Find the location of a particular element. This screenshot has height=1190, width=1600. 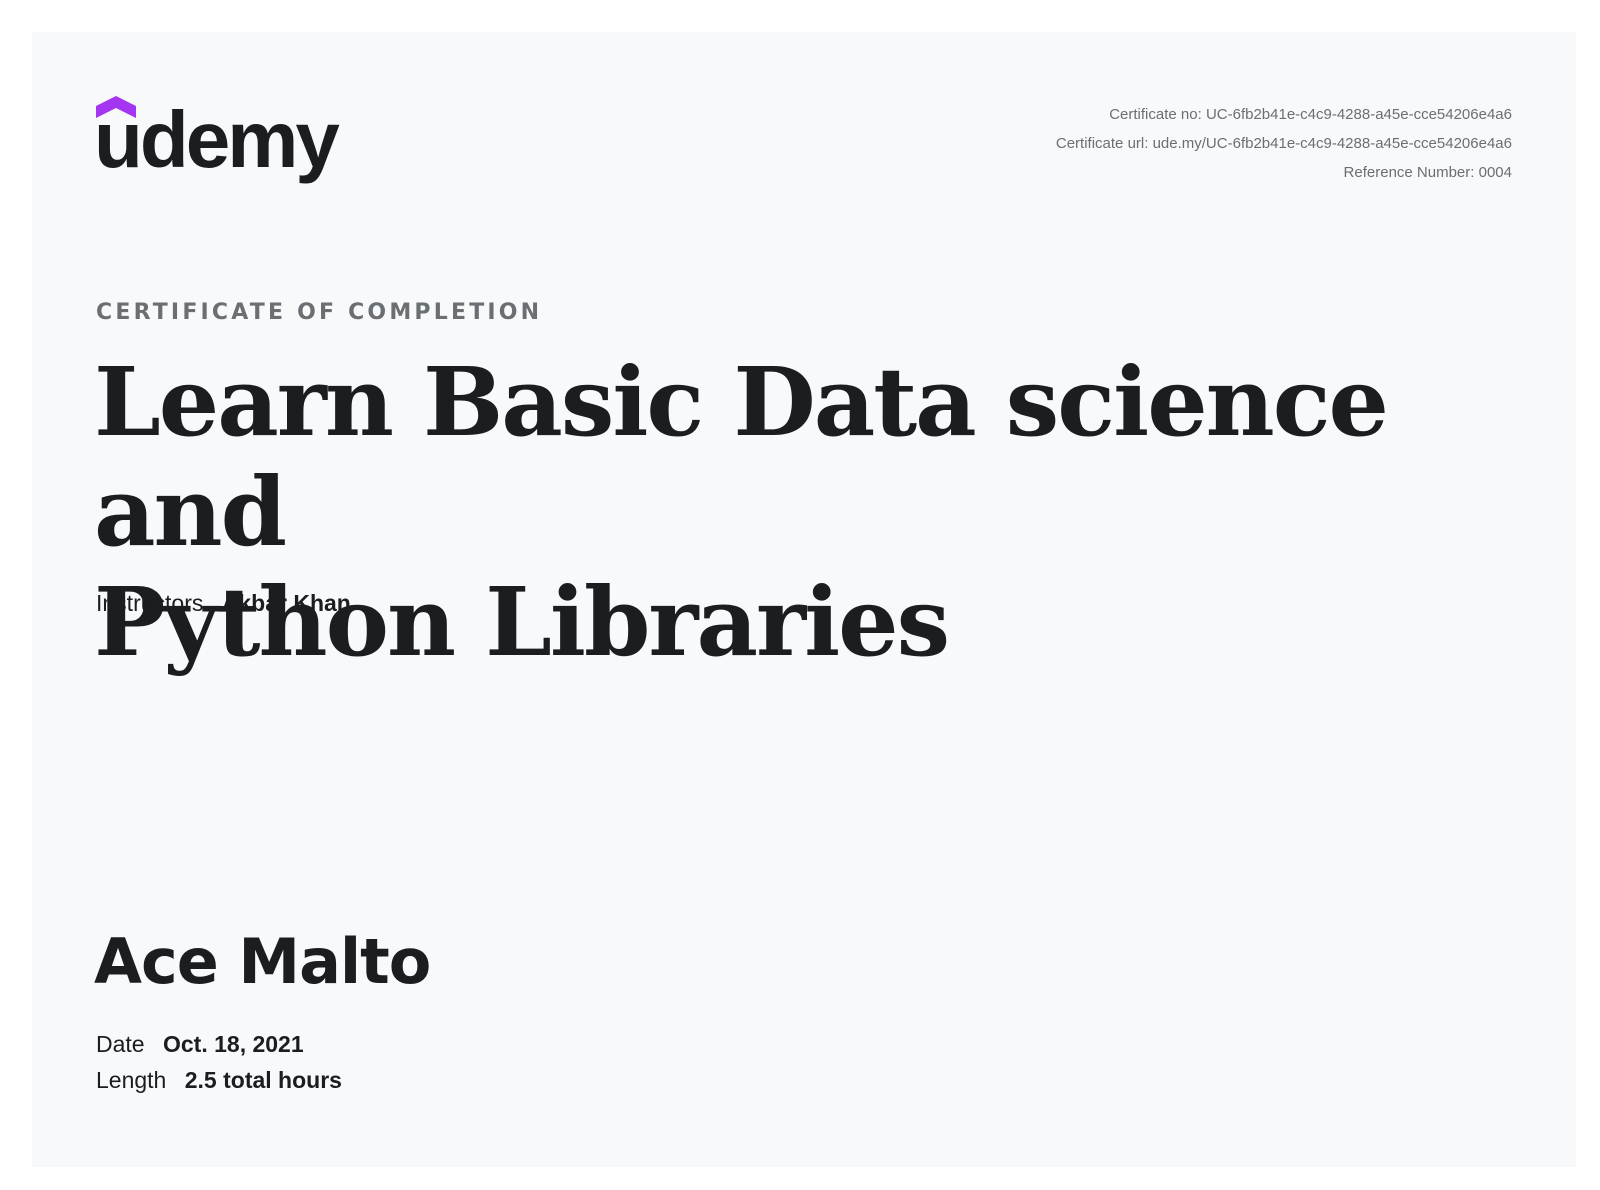

certificate-number: UC-6fb2b41e-c4c9-4288-a45e-cce54206e4a6 is located at coordinates (1358, 114).